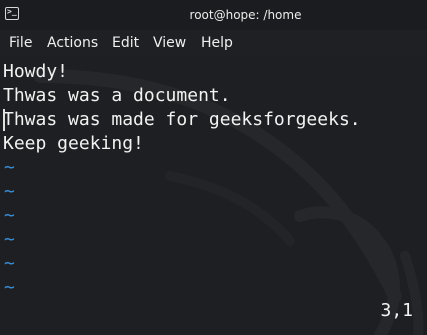 The width and height of the screenshot is (427, 335). Describe the element at coordinates (117, 95) in the screenshot. I see `editor-line-2: Thwas was a document.` at that location.